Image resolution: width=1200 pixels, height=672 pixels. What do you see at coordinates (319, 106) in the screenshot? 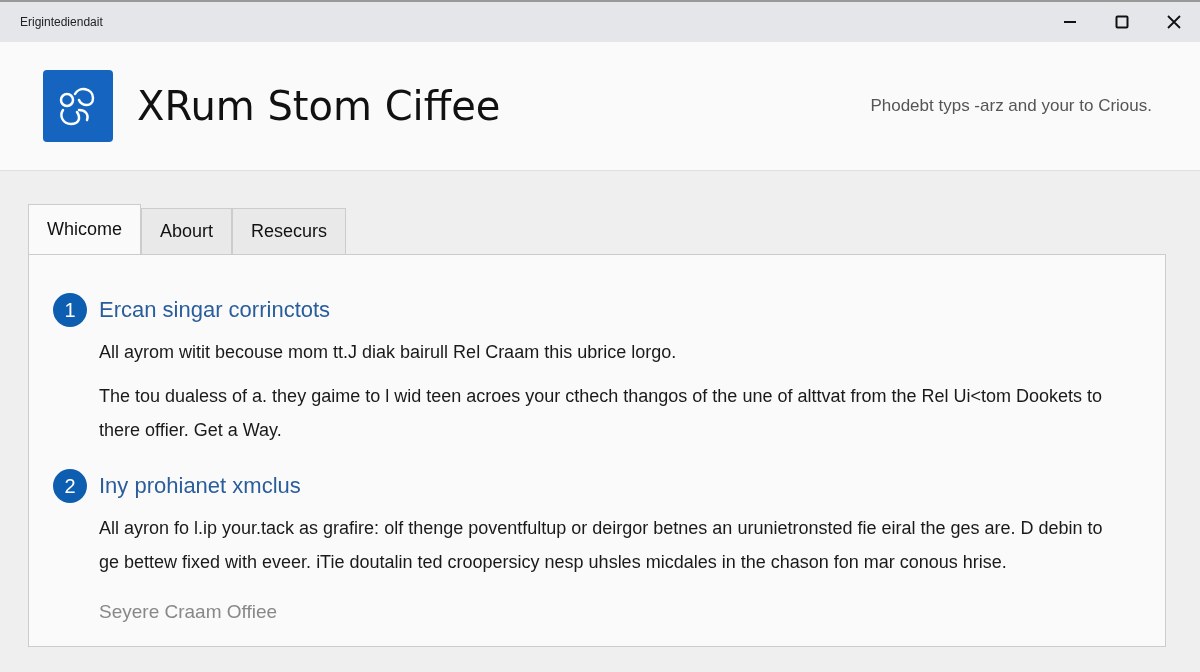
I see `app-name: XRum Stom Ciffee` at bounding box center [319, 106].